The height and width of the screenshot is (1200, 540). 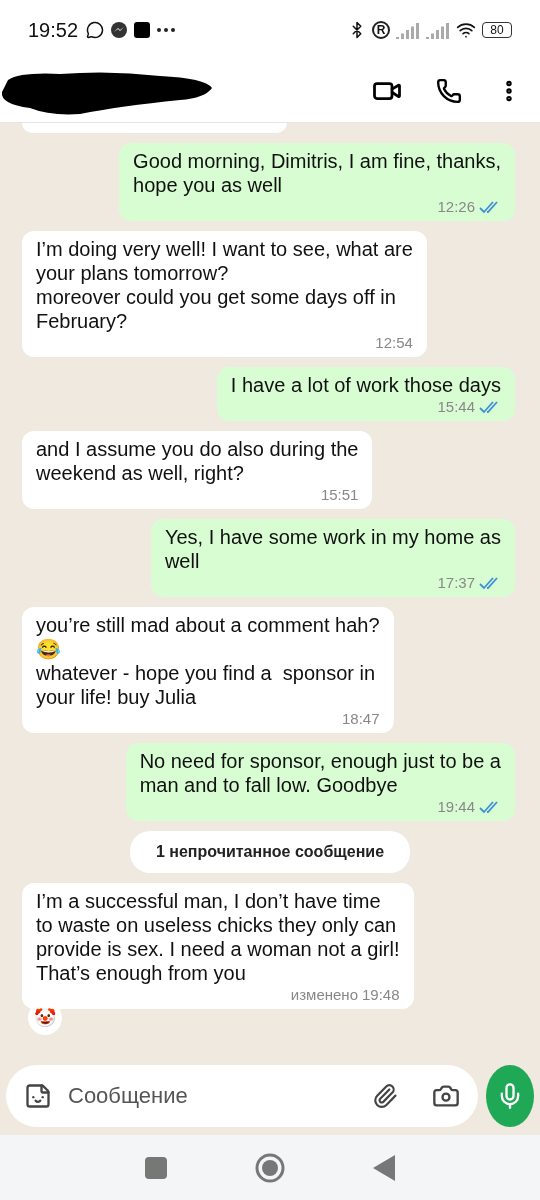 I want to click on mic-button, so click(x=510, y=1096).